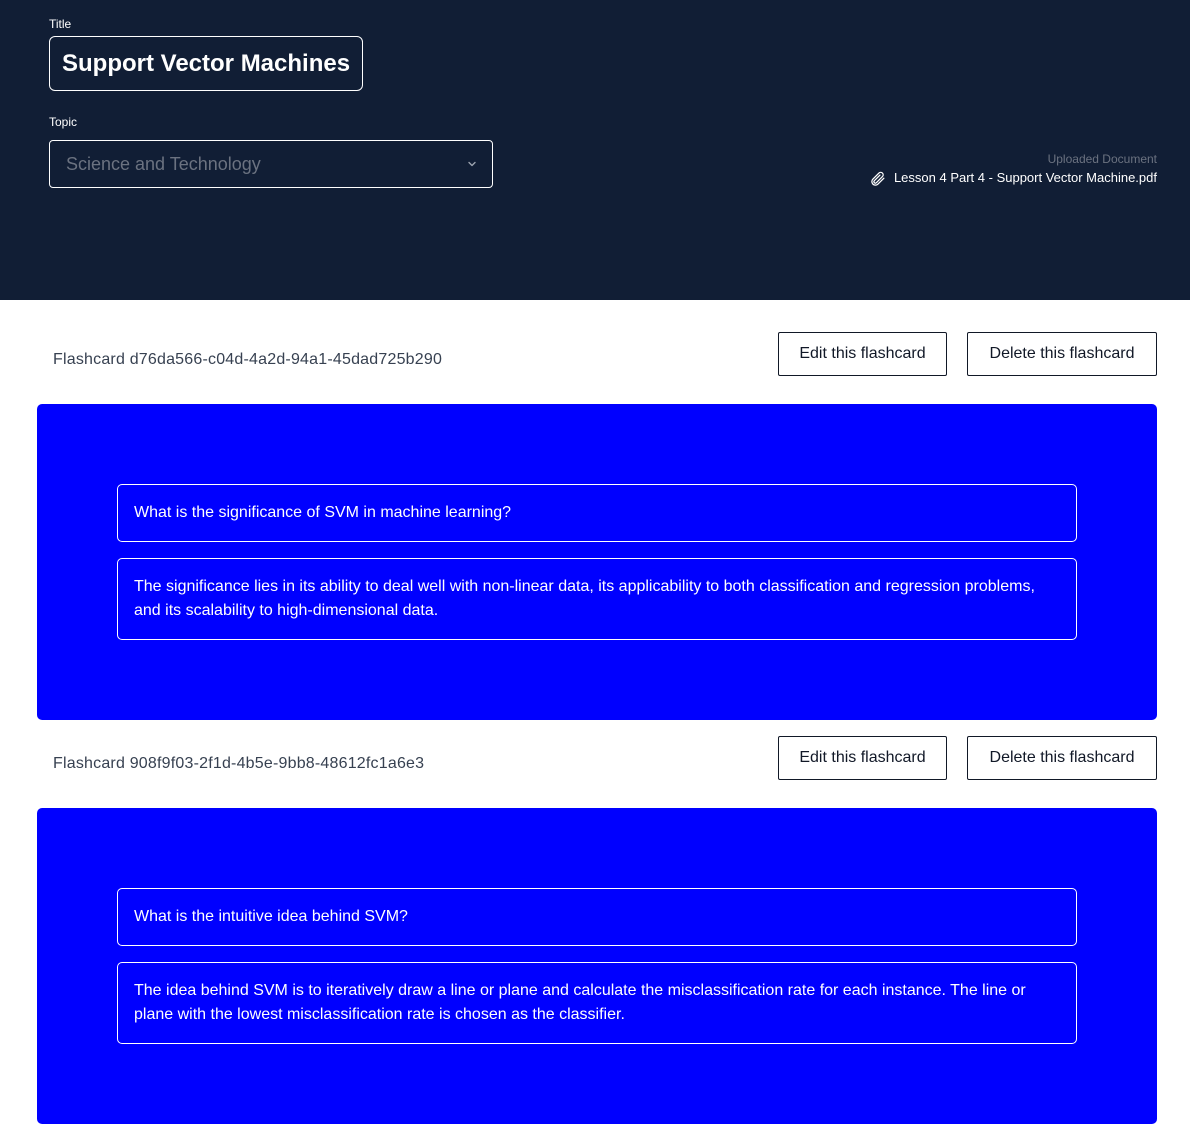 The width and height of the screenshot is (1190, 1139). What do you see at coordinates (60, 24) in the screenshot?
I see `title-label: Title` at bounding box center [60, 24].